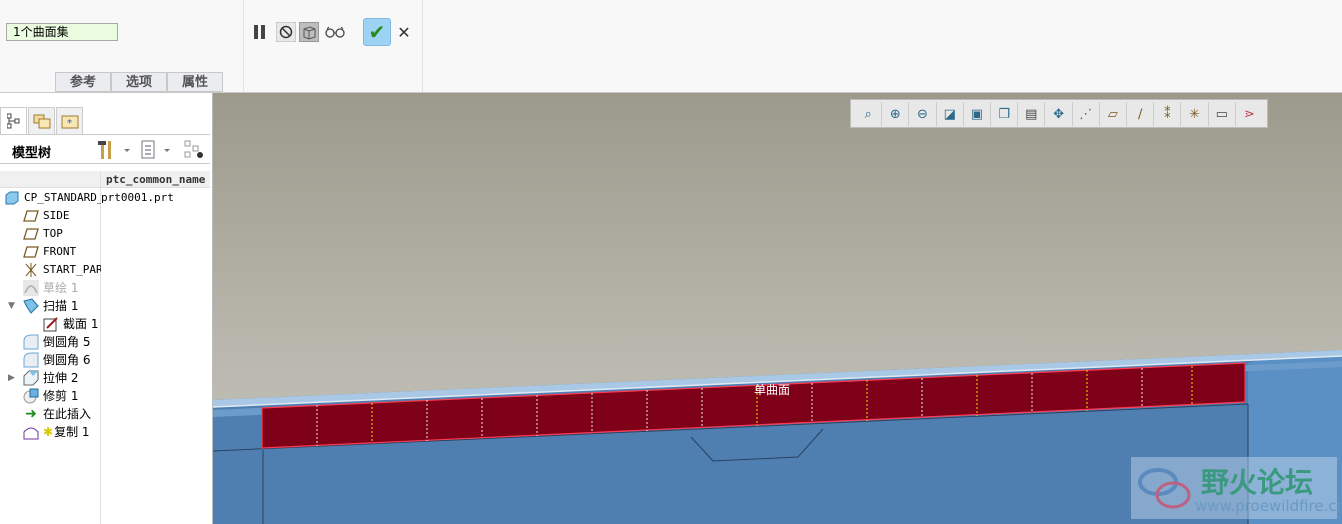  Describe the element at coordinates (31, 378) in the screenshot. I see `extrude-icon` at that location.